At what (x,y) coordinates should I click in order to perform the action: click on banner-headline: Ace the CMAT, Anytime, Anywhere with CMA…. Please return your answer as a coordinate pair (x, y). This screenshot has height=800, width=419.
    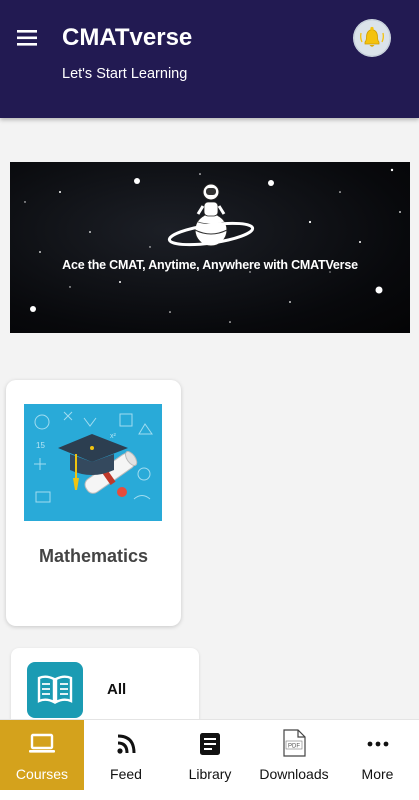
    Looking at the image, I should click on (210, 265).